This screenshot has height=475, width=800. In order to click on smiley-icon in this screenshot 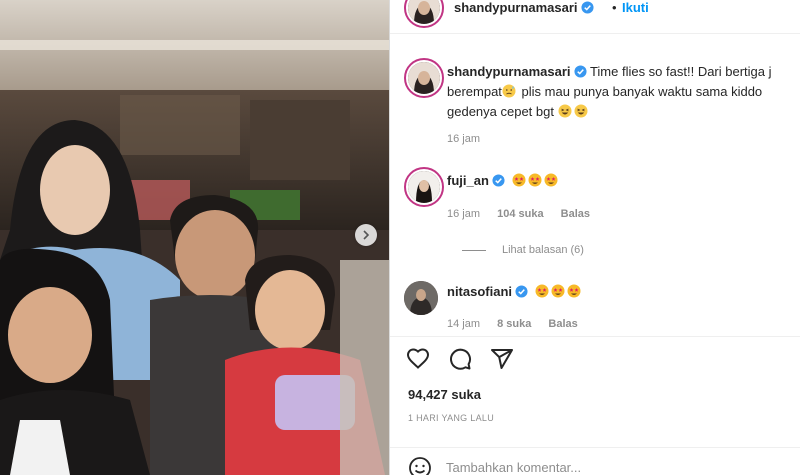, I will do `click(420, 466)`.